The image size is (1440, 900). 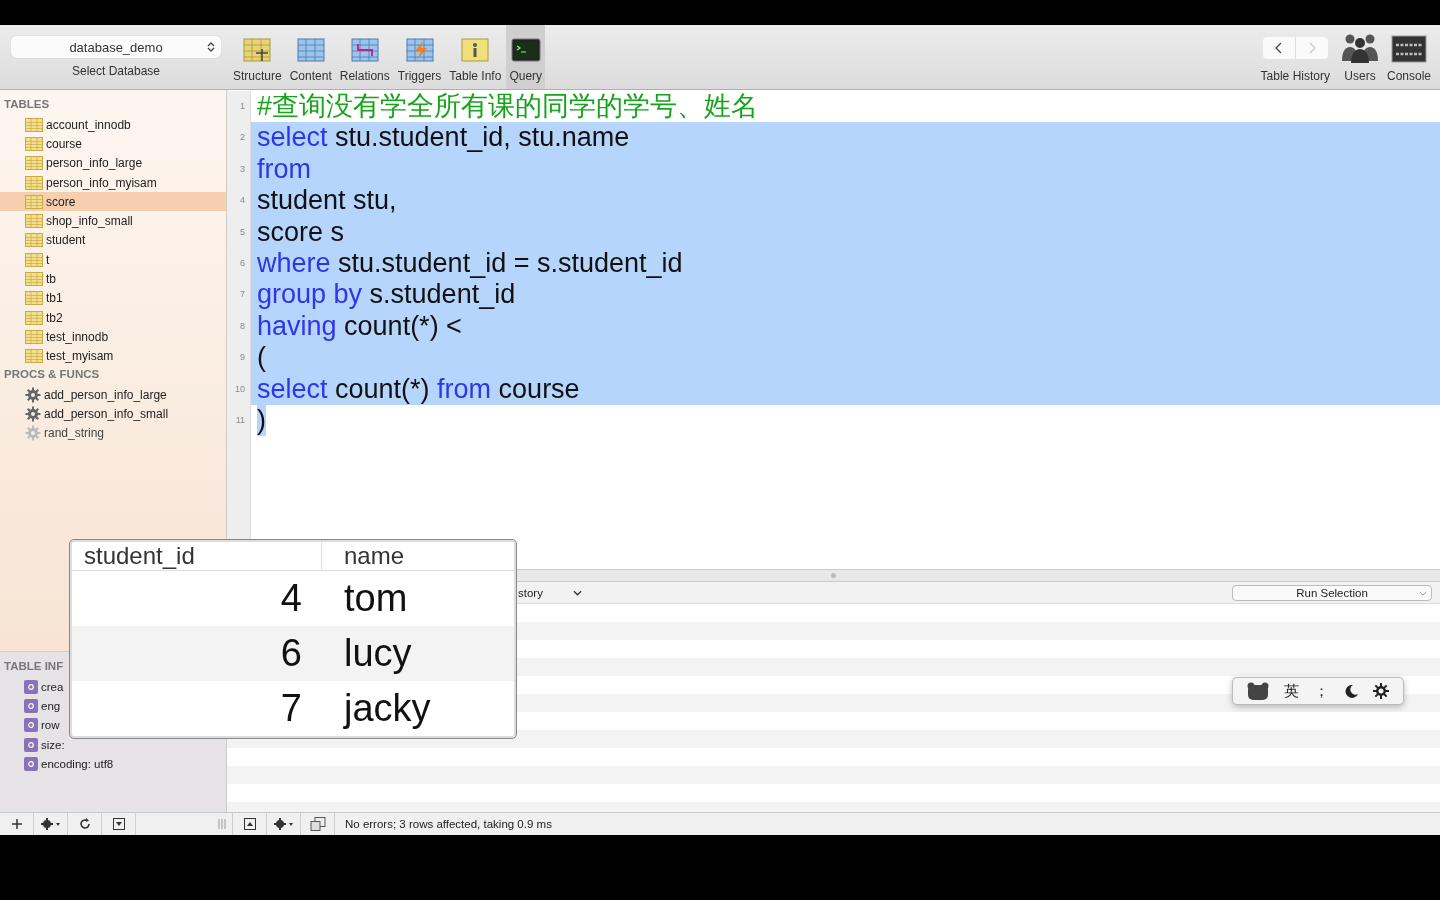 I want to click on toolbar-button: Relations, so click(x=364, y=57).